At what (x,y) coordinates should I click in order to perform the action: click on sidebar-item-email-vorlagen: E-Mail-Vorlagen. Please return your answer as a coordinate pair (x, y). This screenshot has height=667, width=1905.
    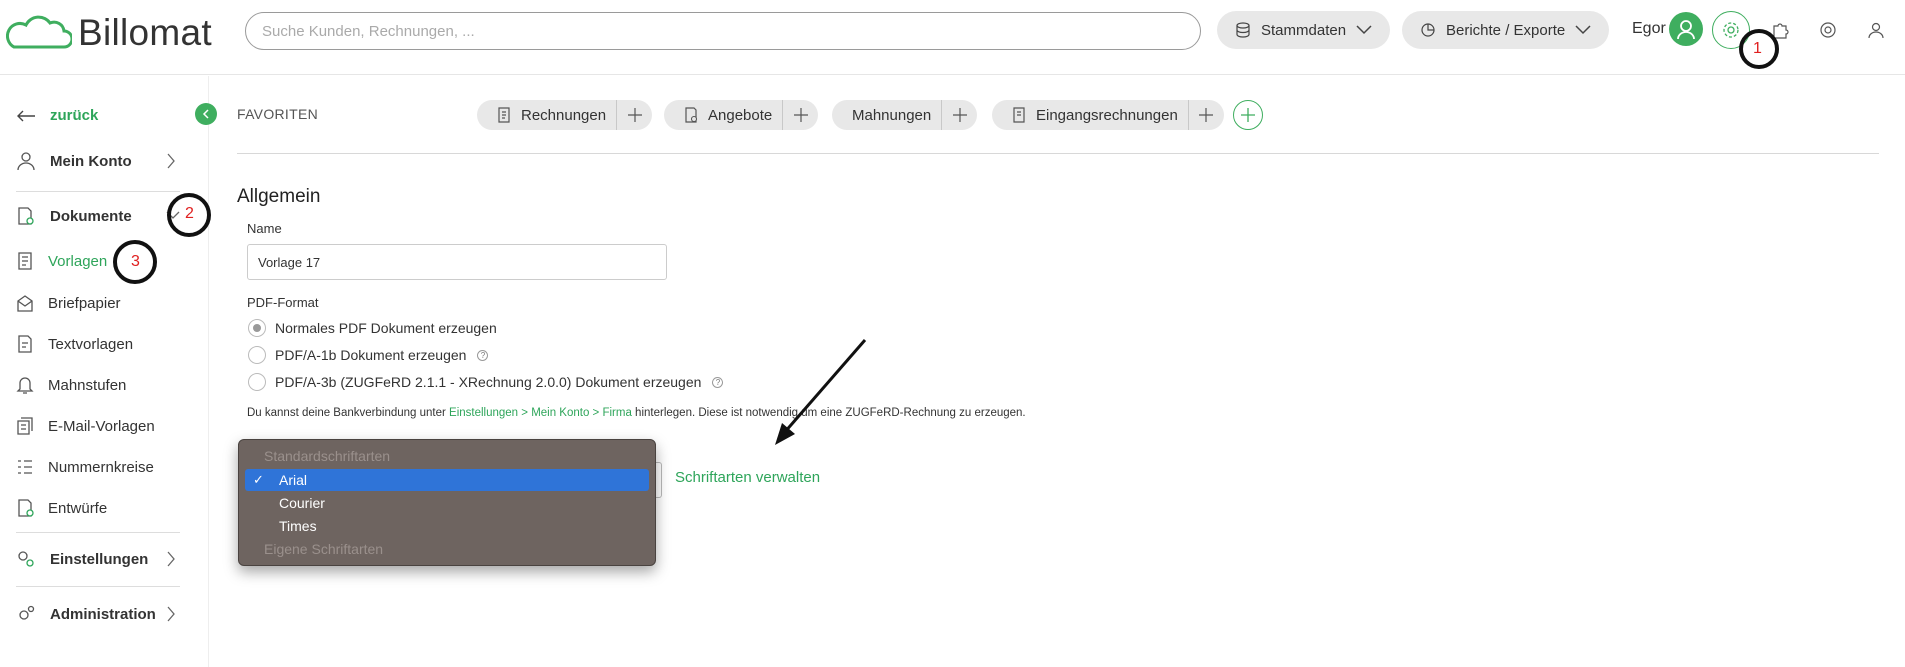
    Looking at the image, I should click on (85, 426).